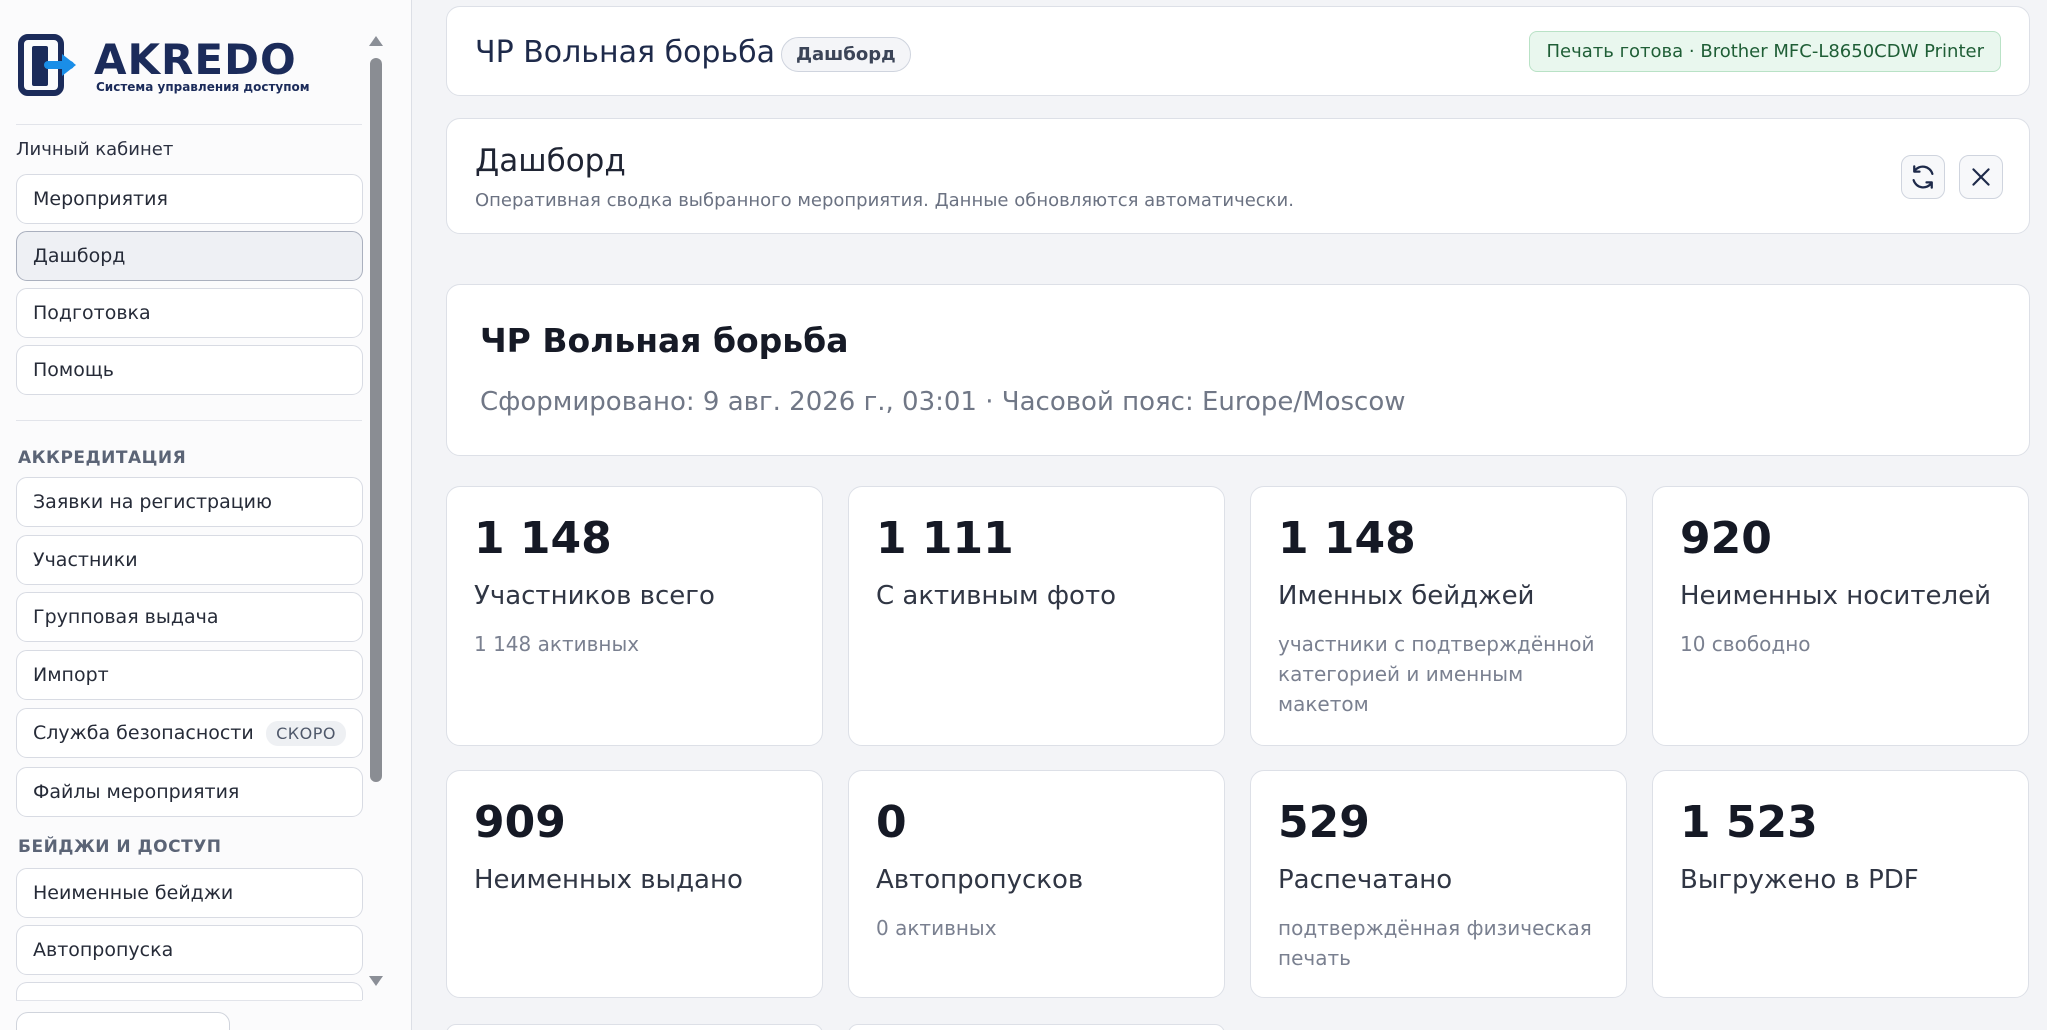 Image resolution: width=2047 pixels, height=1030 pixels. I want to click on sidebar-item-partial, so click(189, 991).